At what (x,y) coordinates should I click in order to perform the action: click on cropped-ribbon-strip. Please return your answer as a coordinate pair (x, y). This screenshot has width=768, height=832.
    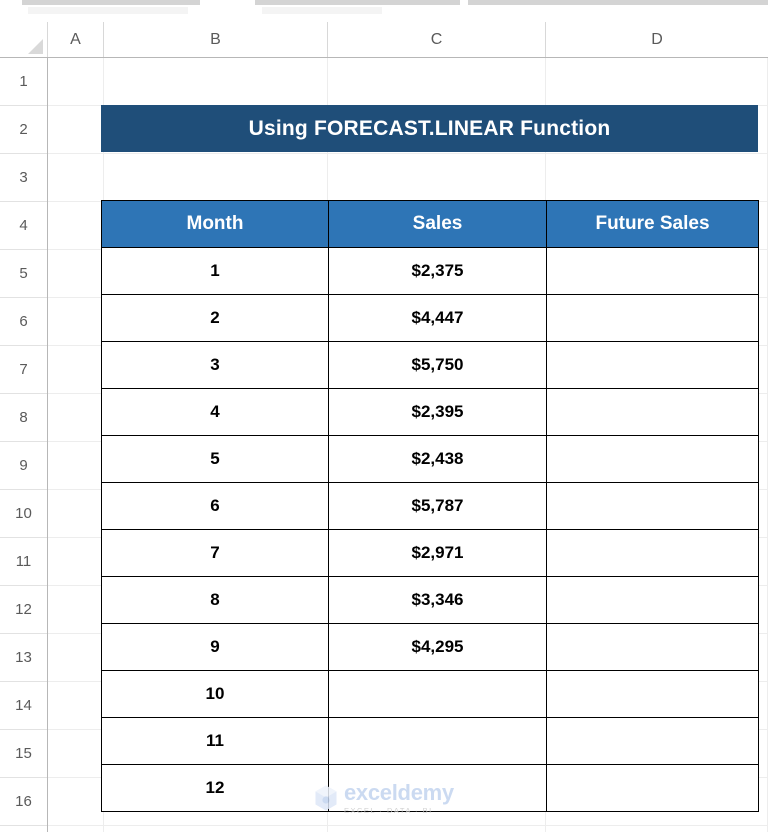
    Looking at the image, I should click on (384, 11).